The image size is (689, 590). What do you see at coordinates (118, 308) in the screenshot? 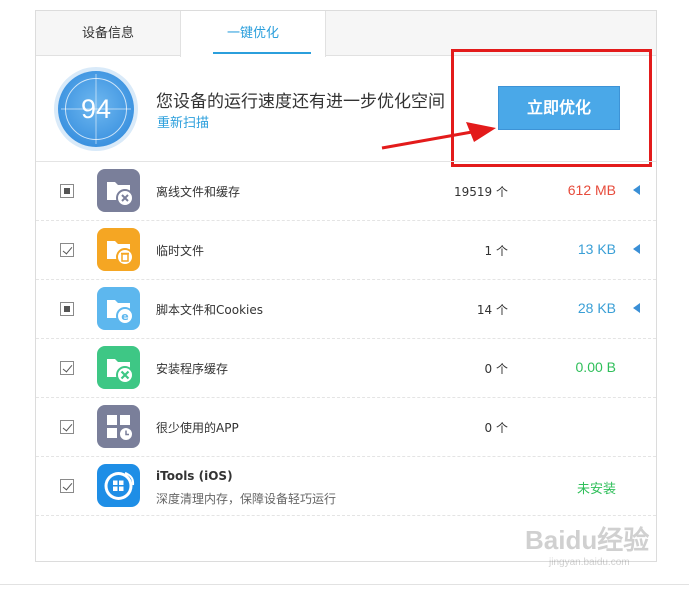
I see `folder-browser-icon: e` at bounding box center [118, 308].